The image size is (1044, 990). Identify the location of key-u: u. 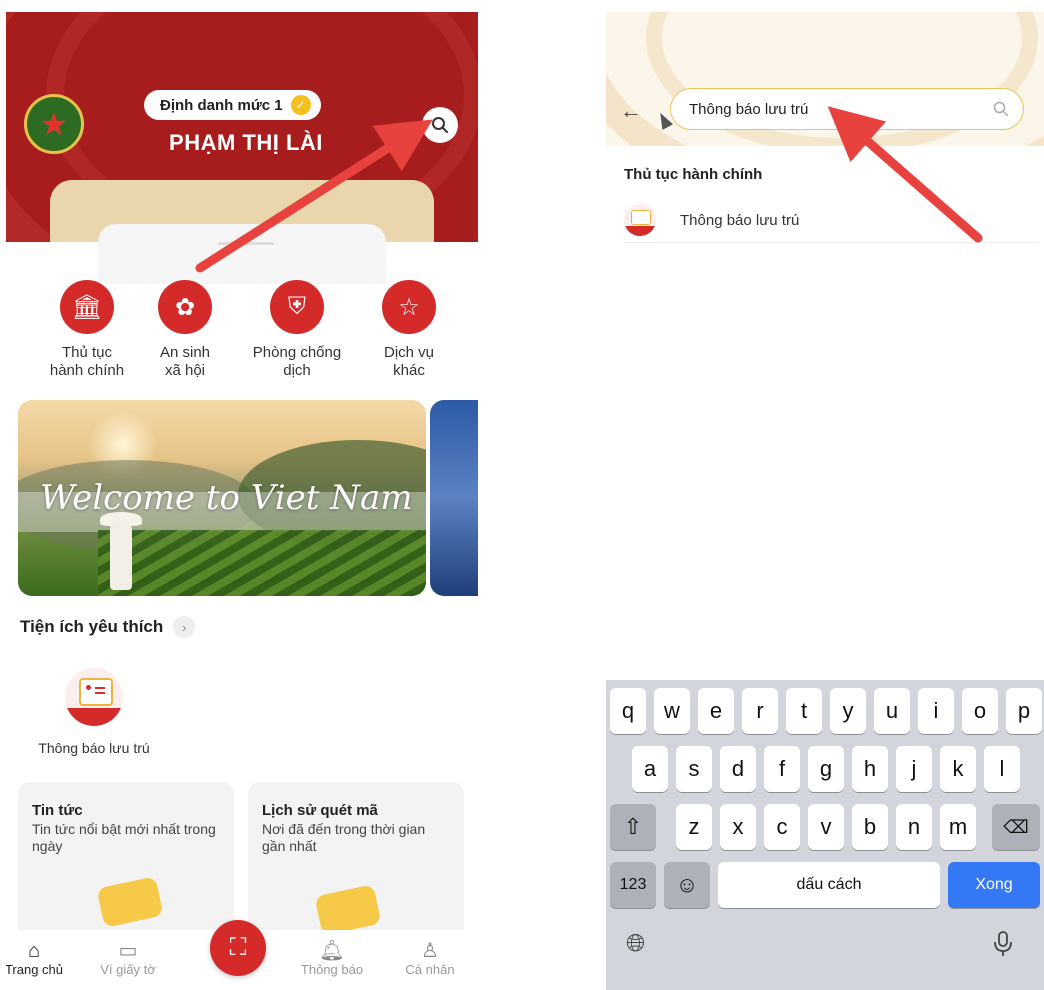
(892, 711).